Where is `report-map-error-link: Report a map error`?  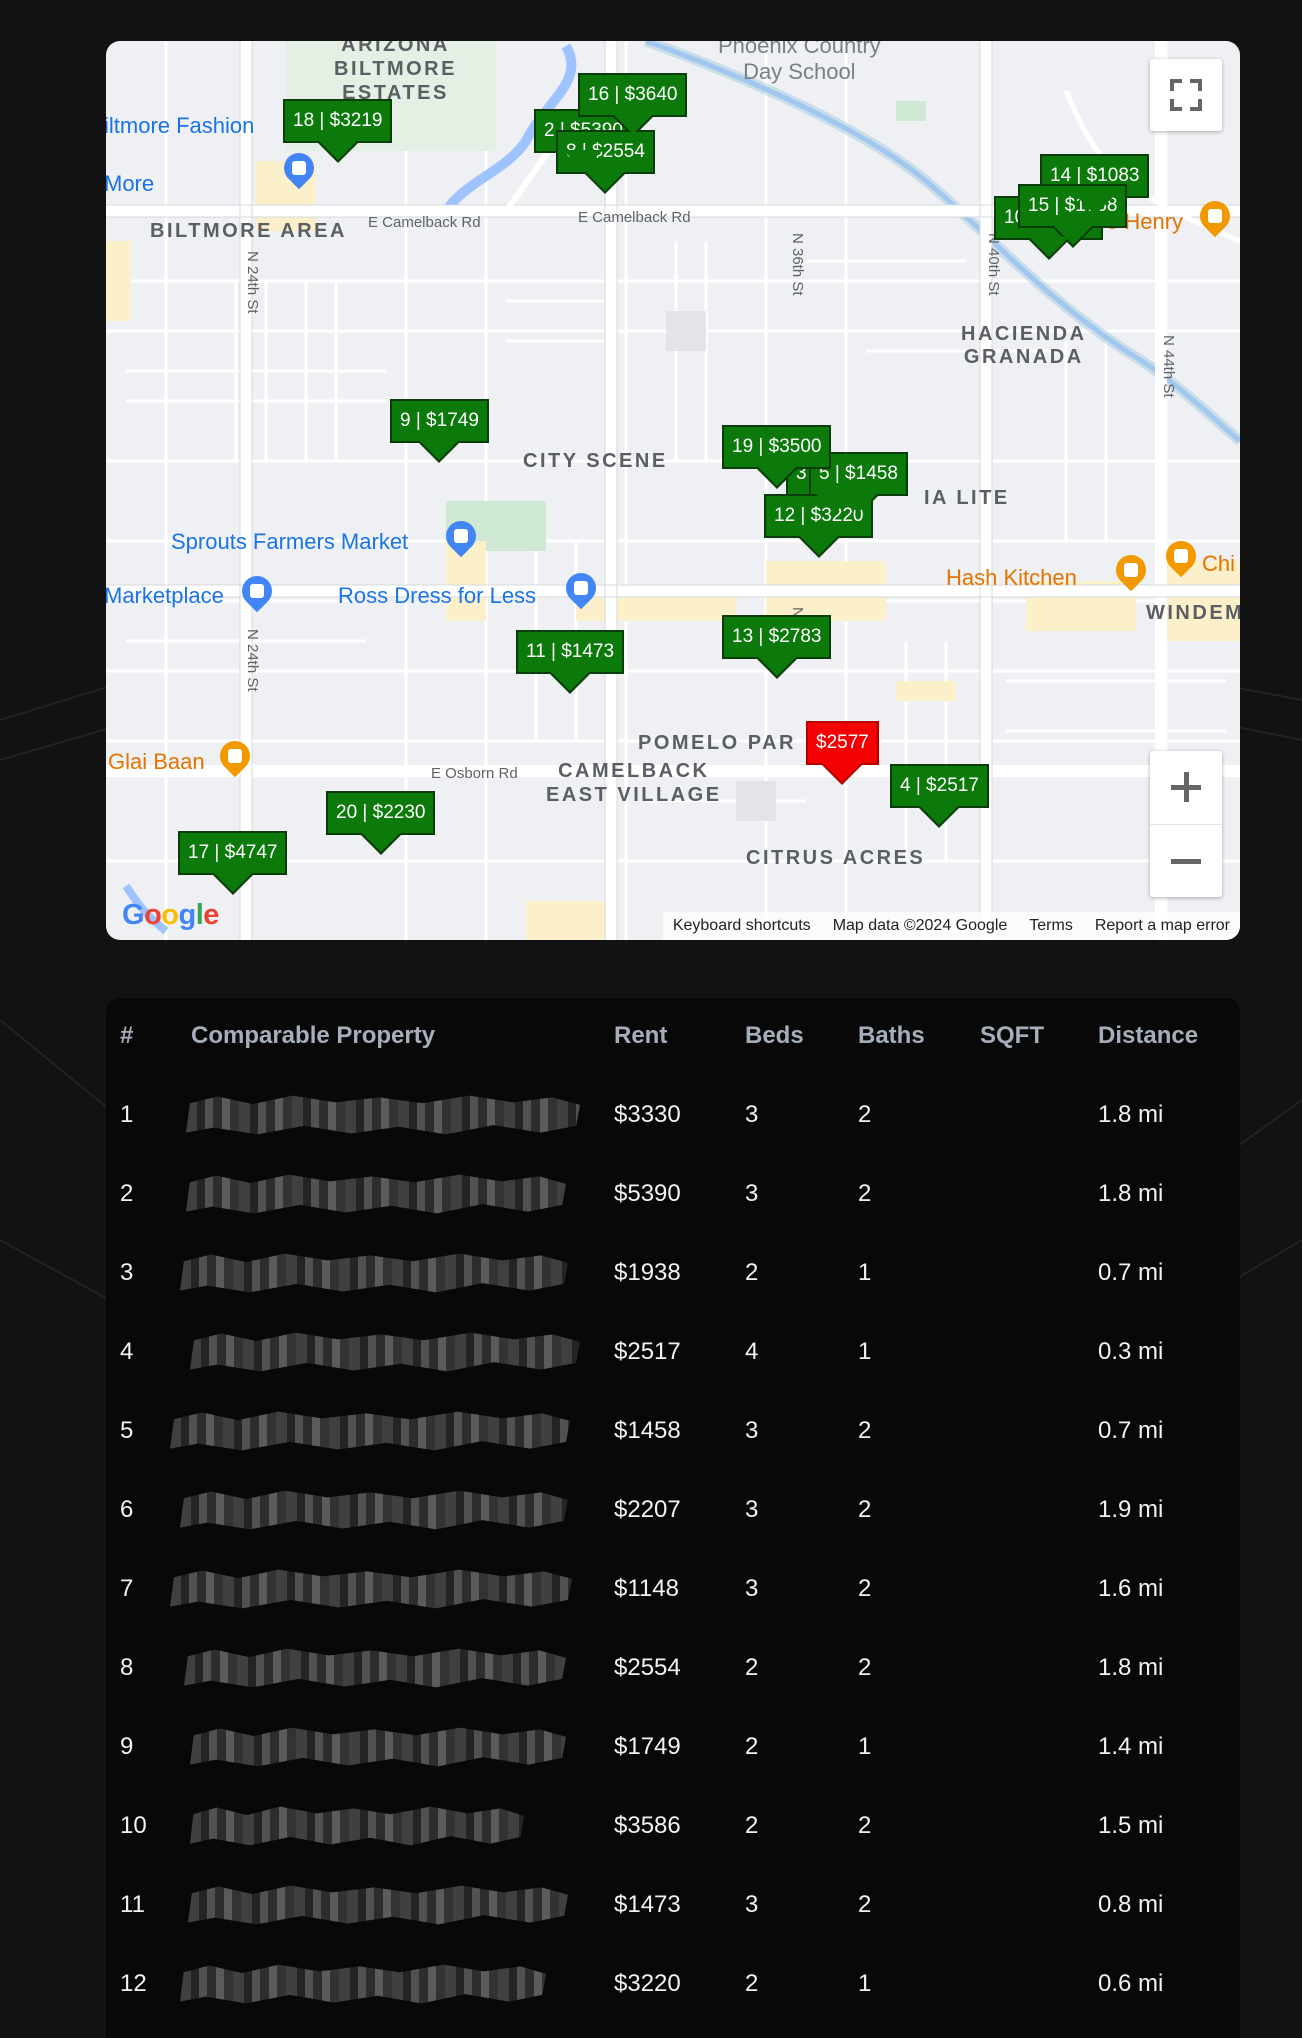
report-map-error-link: Report a map error is located at coordinates (1162, 926).